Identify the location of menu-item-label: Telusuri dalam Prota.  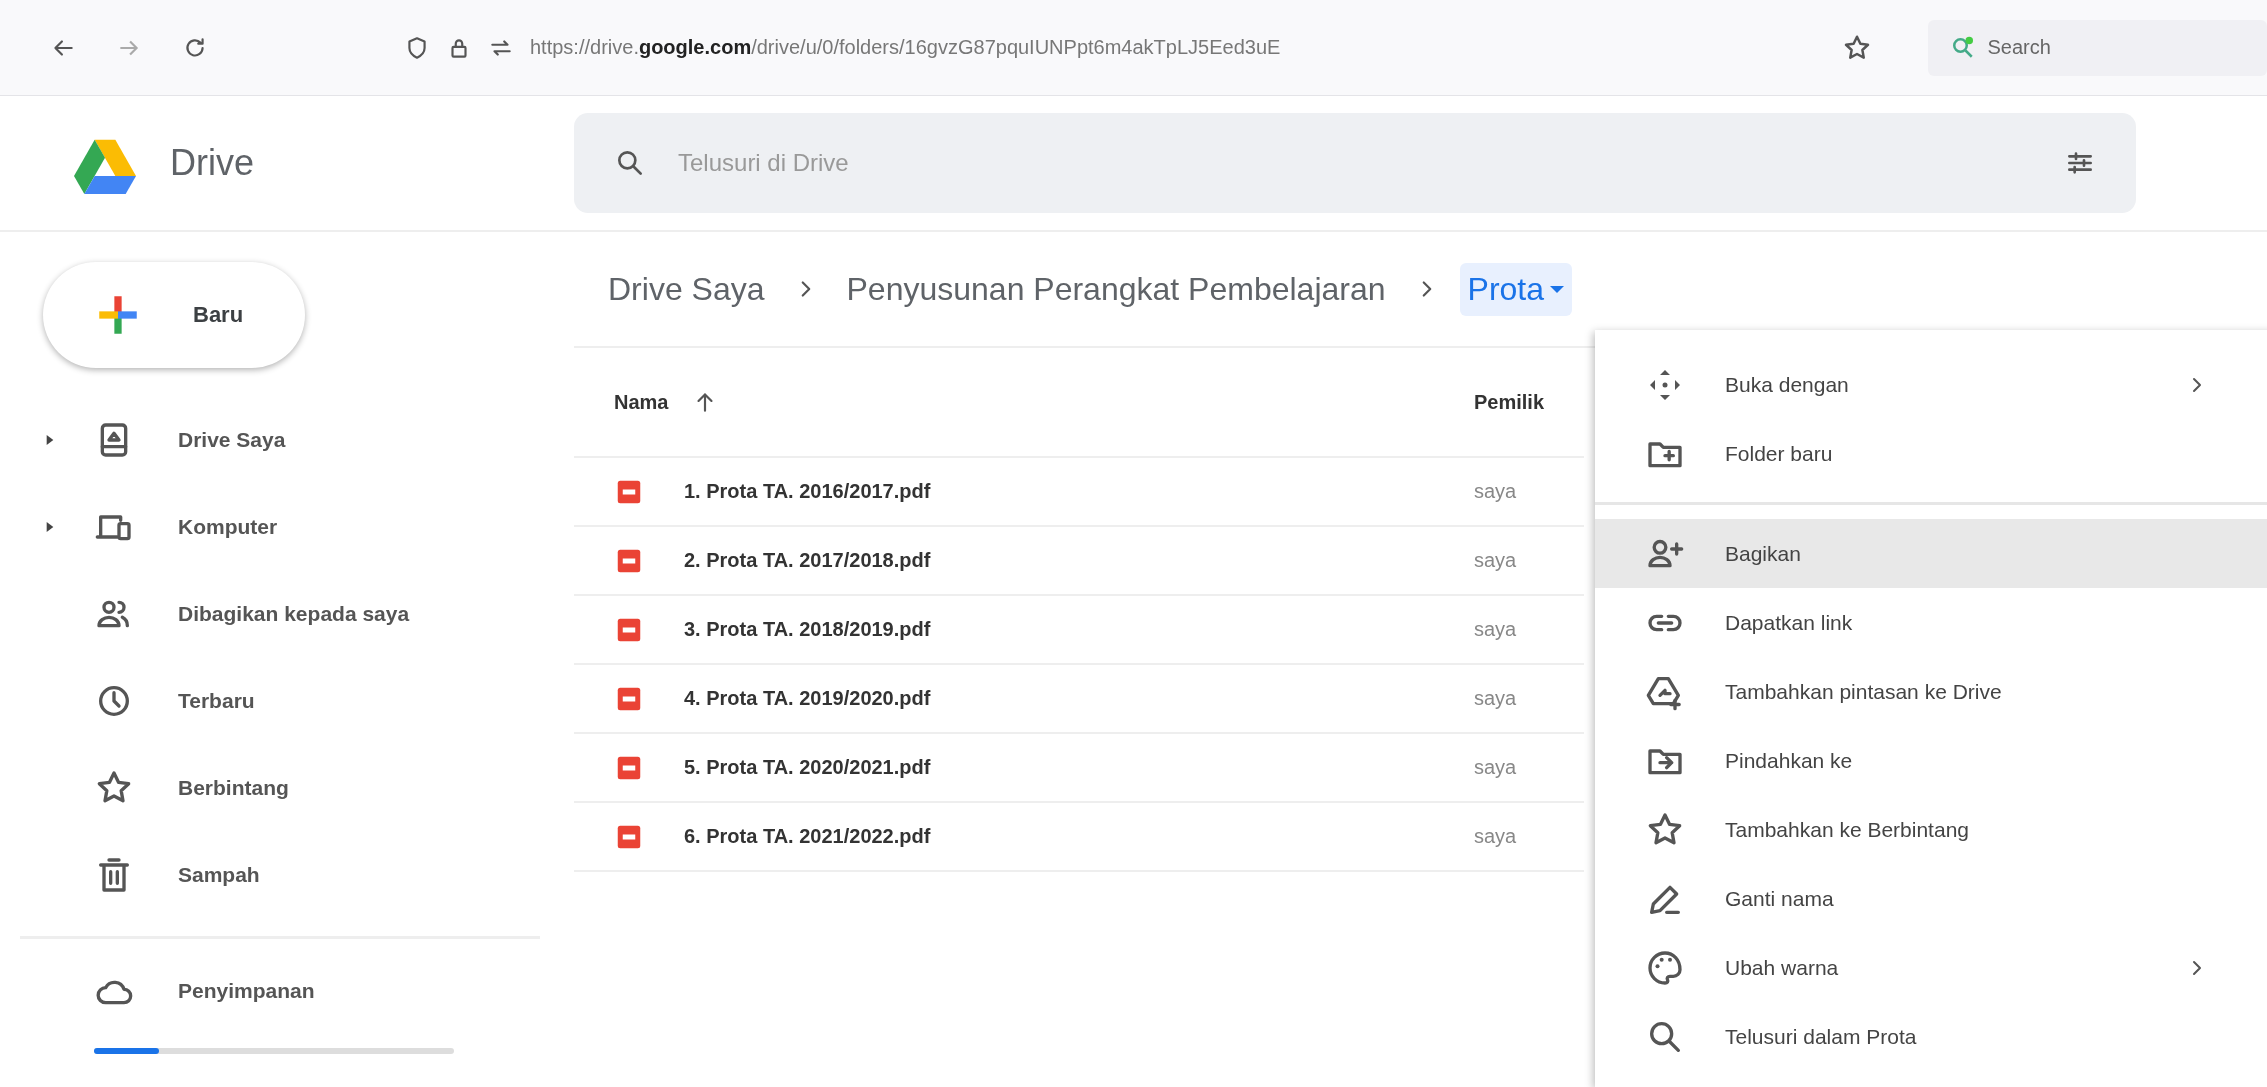
(1821, 1036).